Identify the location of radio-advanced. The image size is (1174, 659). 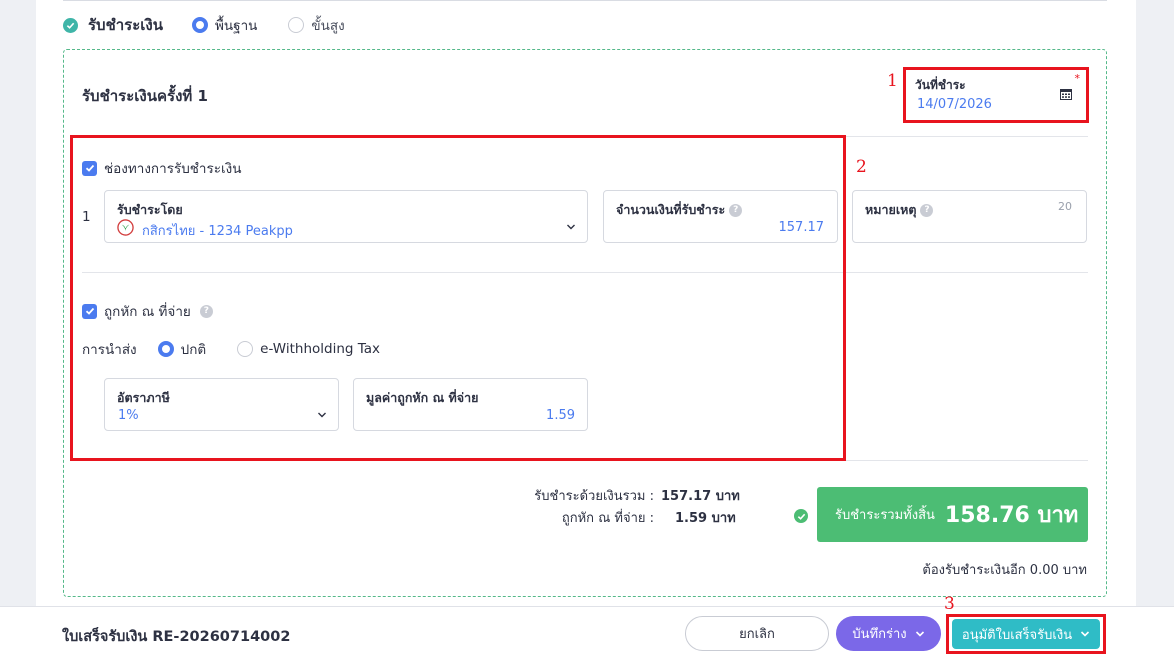
(296, 25).